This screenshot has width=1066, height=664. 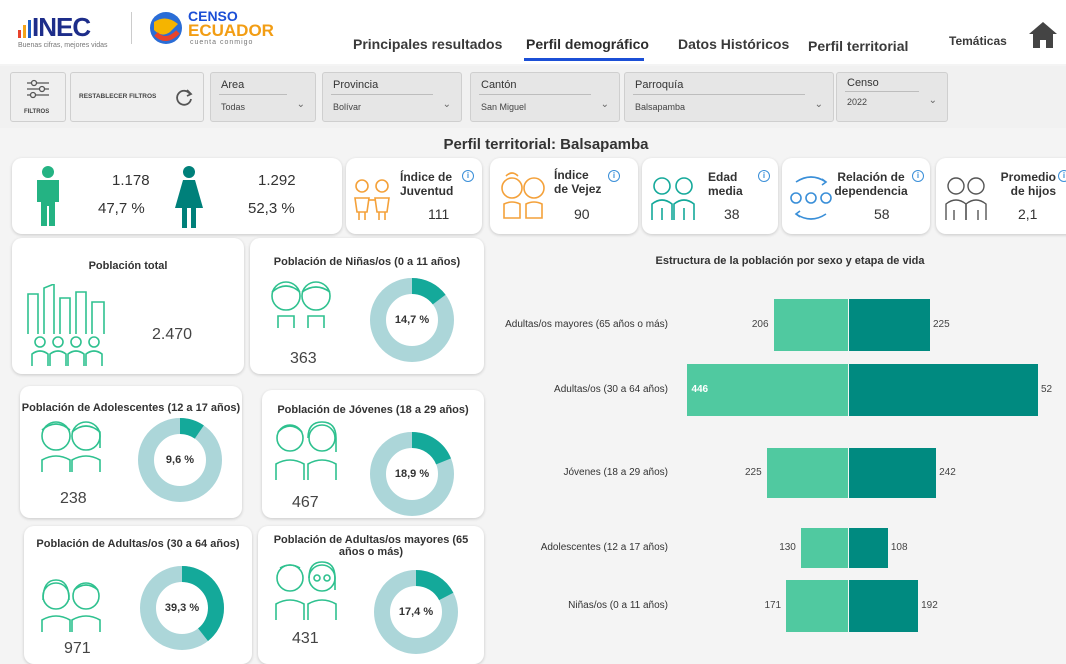 I want to click on sex-summary-card: 1.178 47,7 % 1.292 52,3 %, so click(x=177, y=196).